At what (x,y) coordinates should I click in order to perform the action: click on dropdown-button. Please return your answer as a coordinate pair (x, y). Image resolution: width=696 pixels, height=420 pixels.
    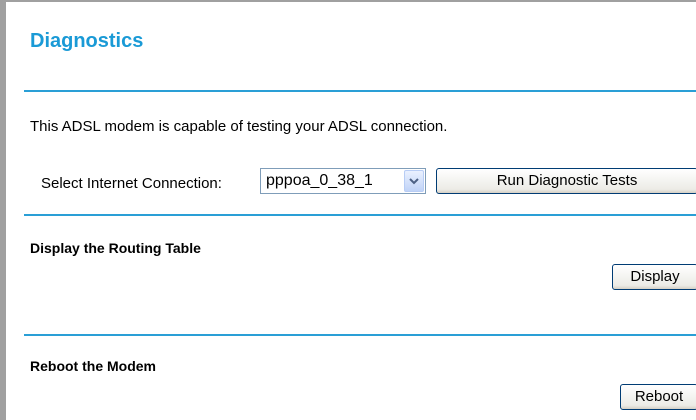
    Looking at the image, I should click on (414, 181).